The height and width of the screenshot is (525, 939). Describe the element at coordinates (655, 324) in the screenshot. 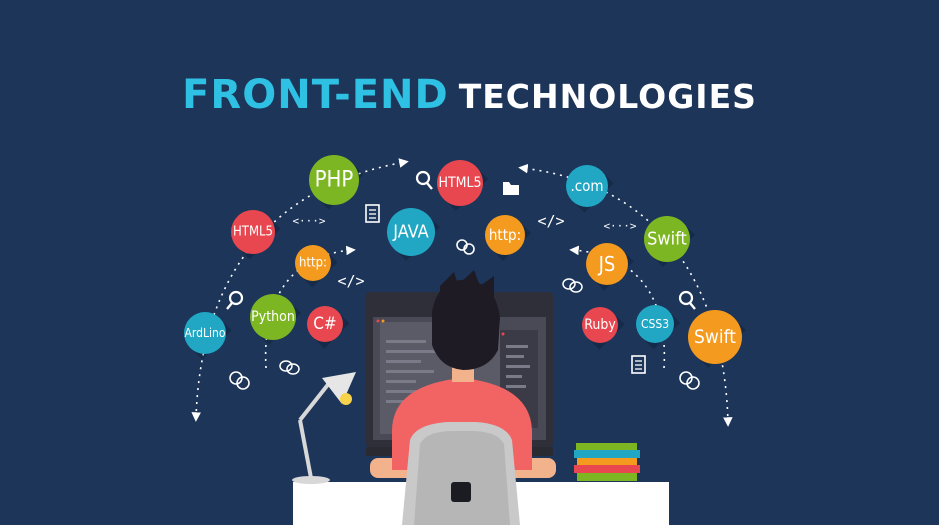

I see `bubble-label: CSS3` at that location.